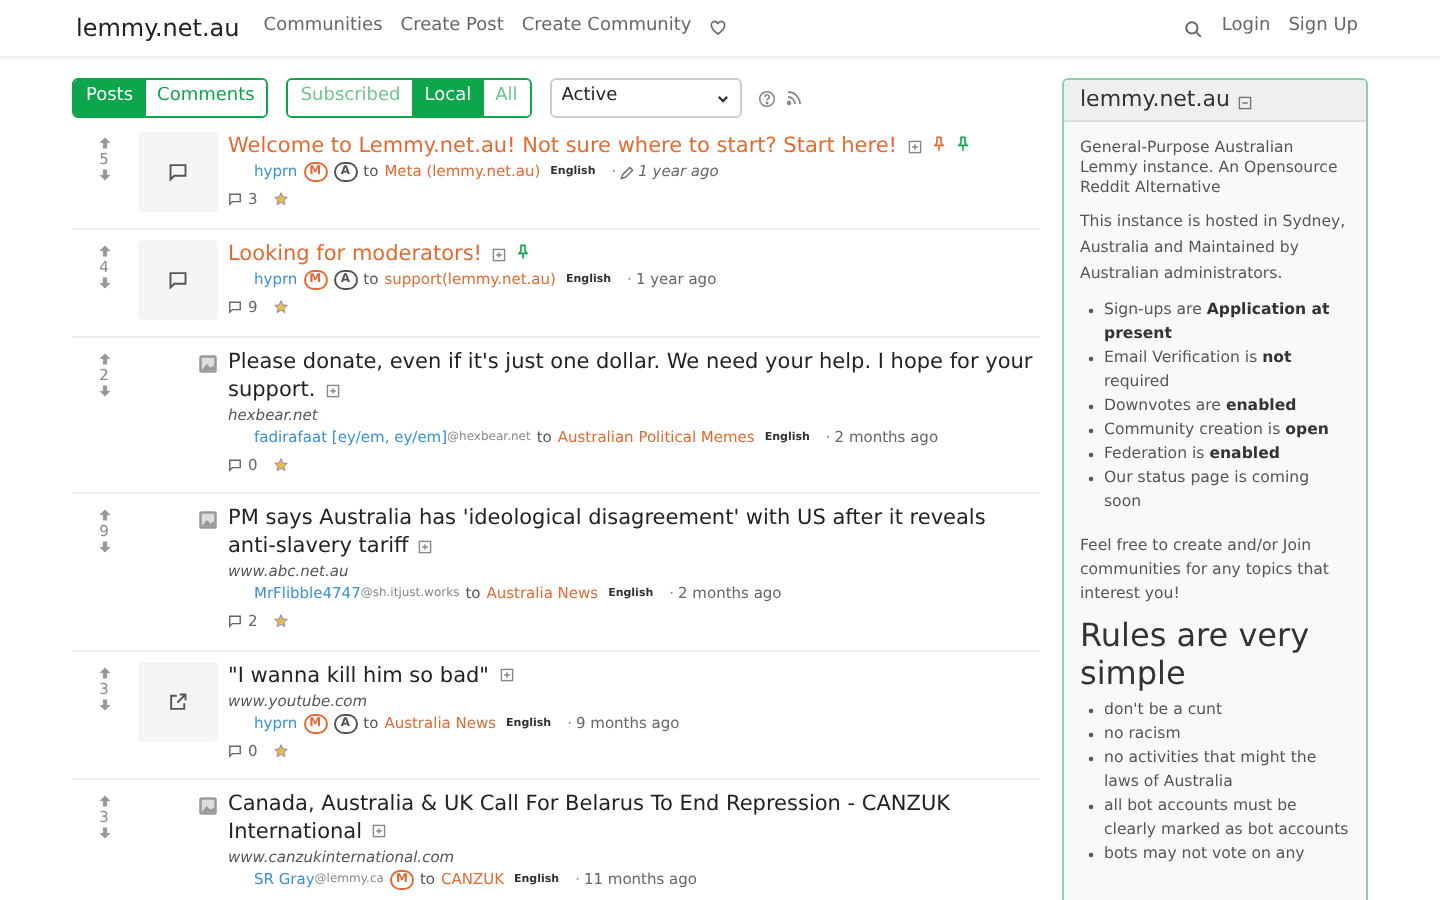  What do you see at coordinates (606, 28) in the screenshot?
I see `nav-link: Create Community` at bounding box center [606, 28].